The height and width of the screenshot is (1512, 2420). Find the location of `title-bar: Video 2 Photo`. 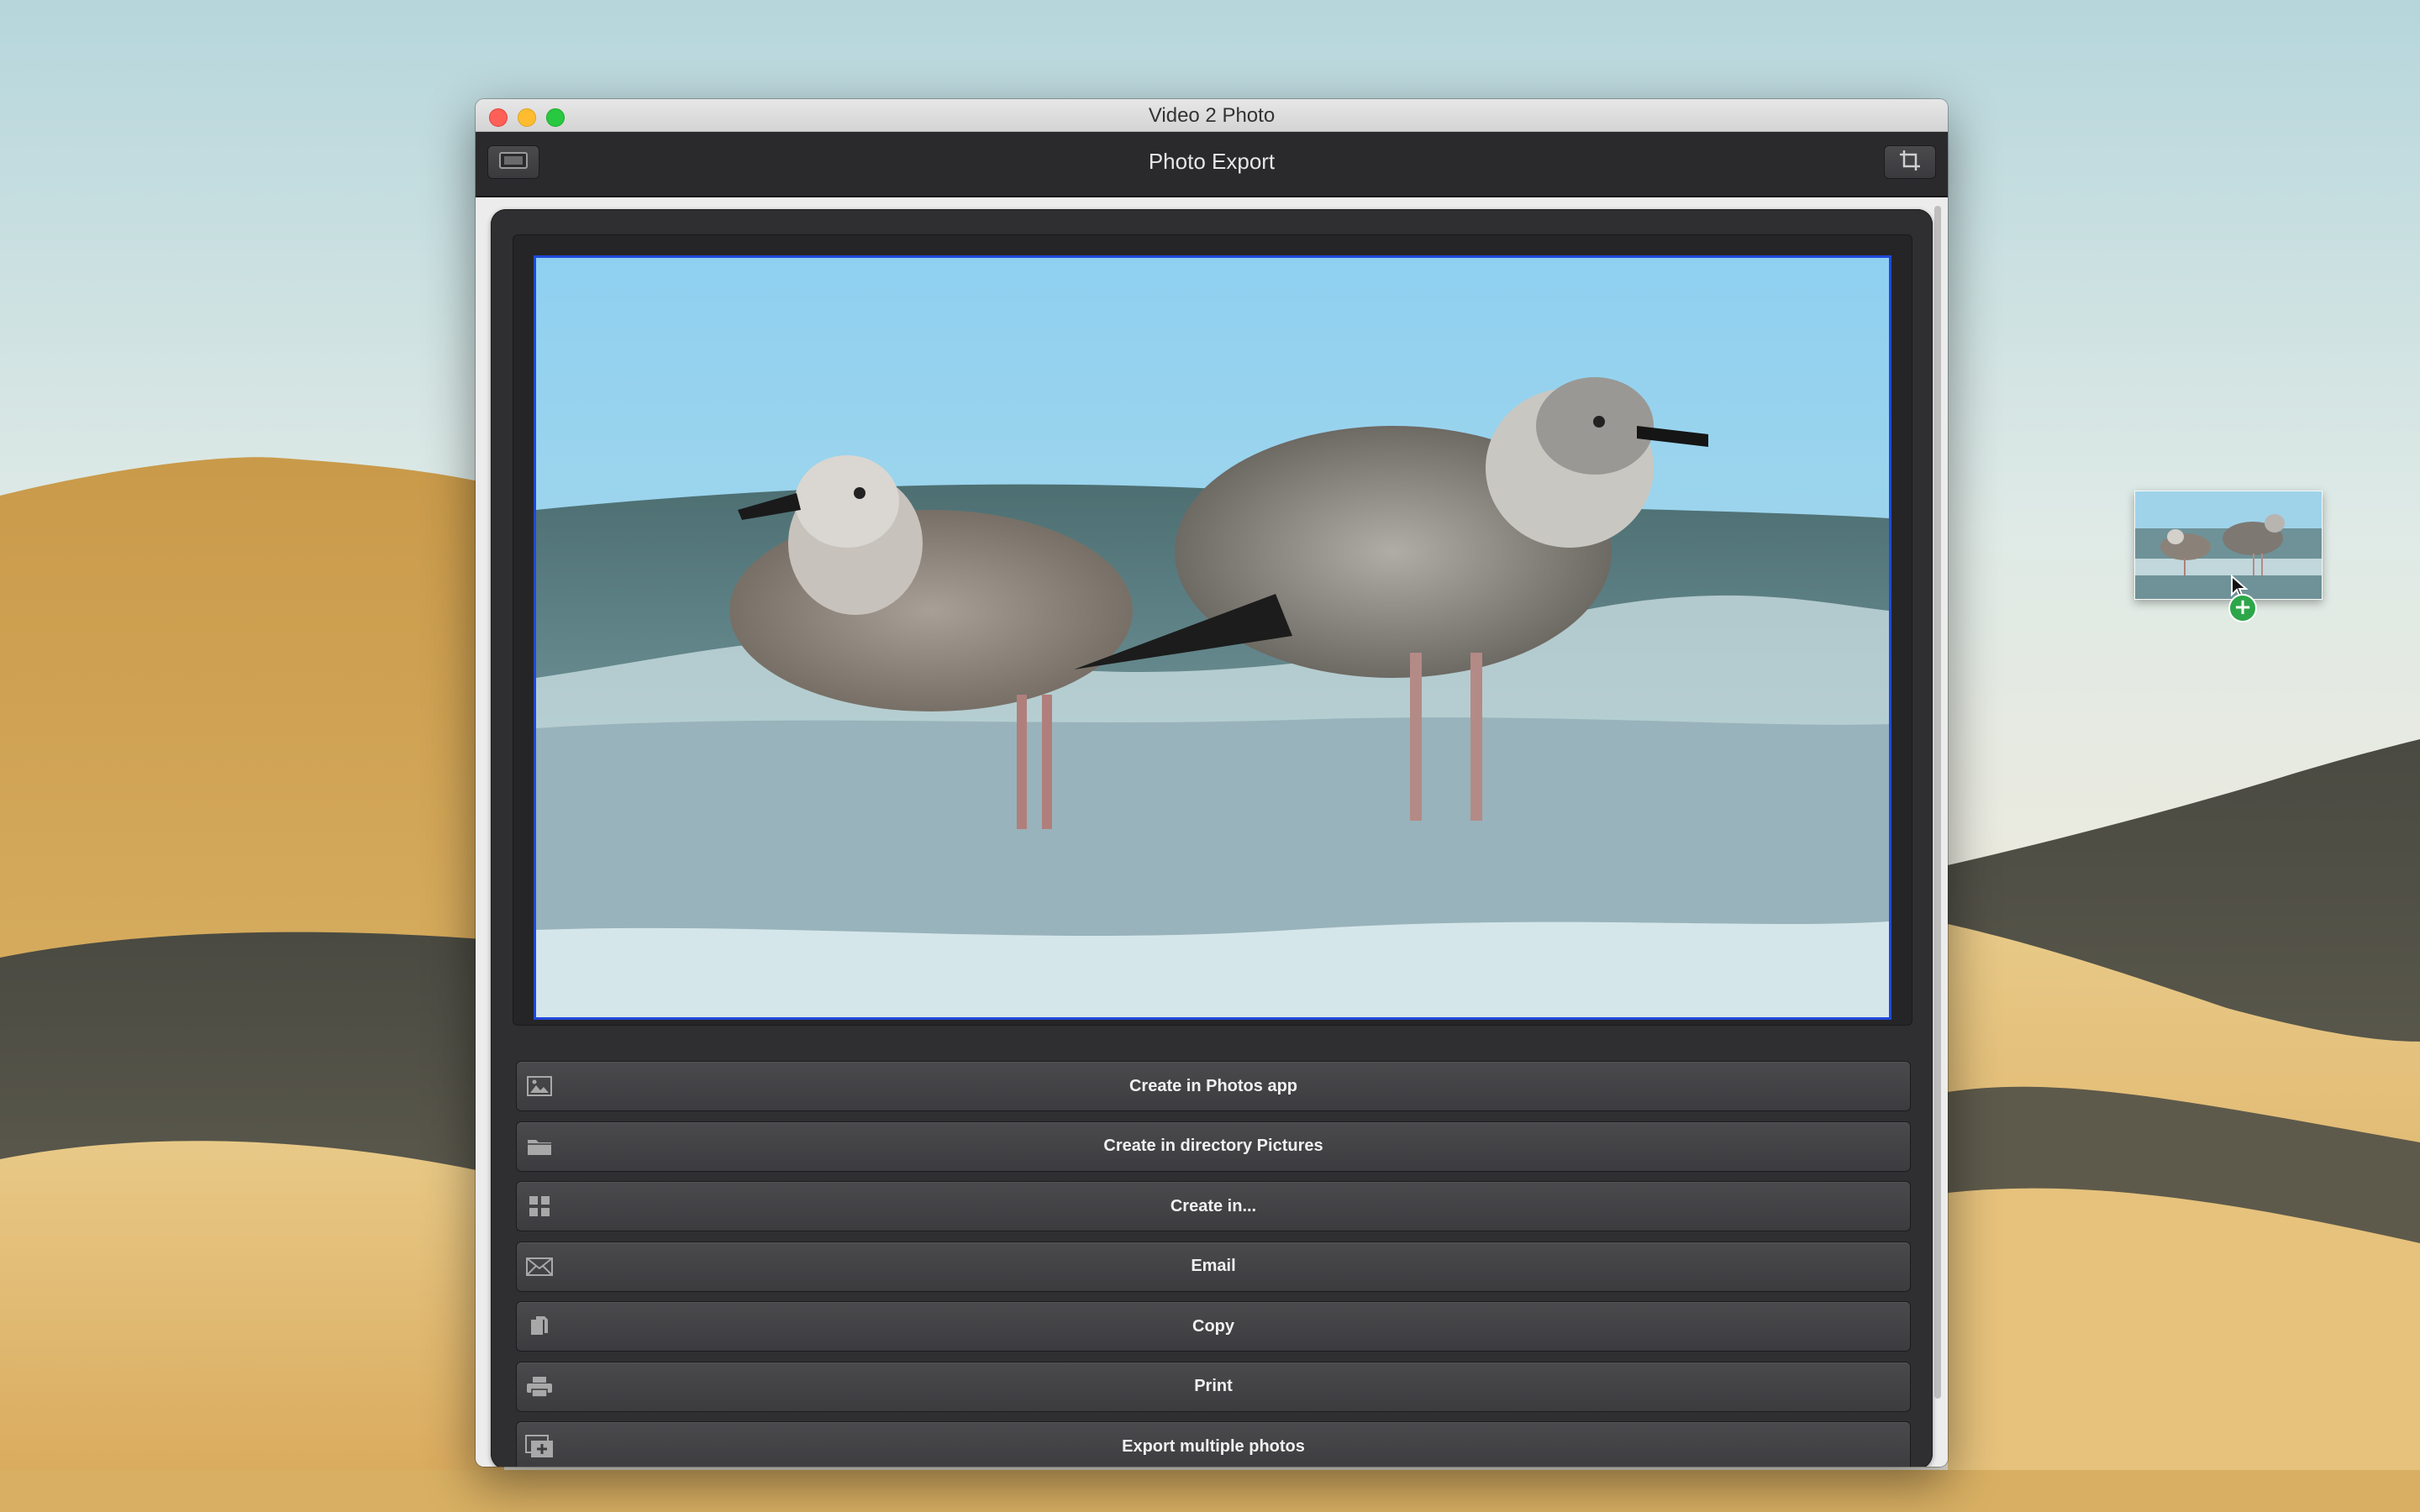

title-bar: Video 2 Photo is located at coordinates (1212, 115).